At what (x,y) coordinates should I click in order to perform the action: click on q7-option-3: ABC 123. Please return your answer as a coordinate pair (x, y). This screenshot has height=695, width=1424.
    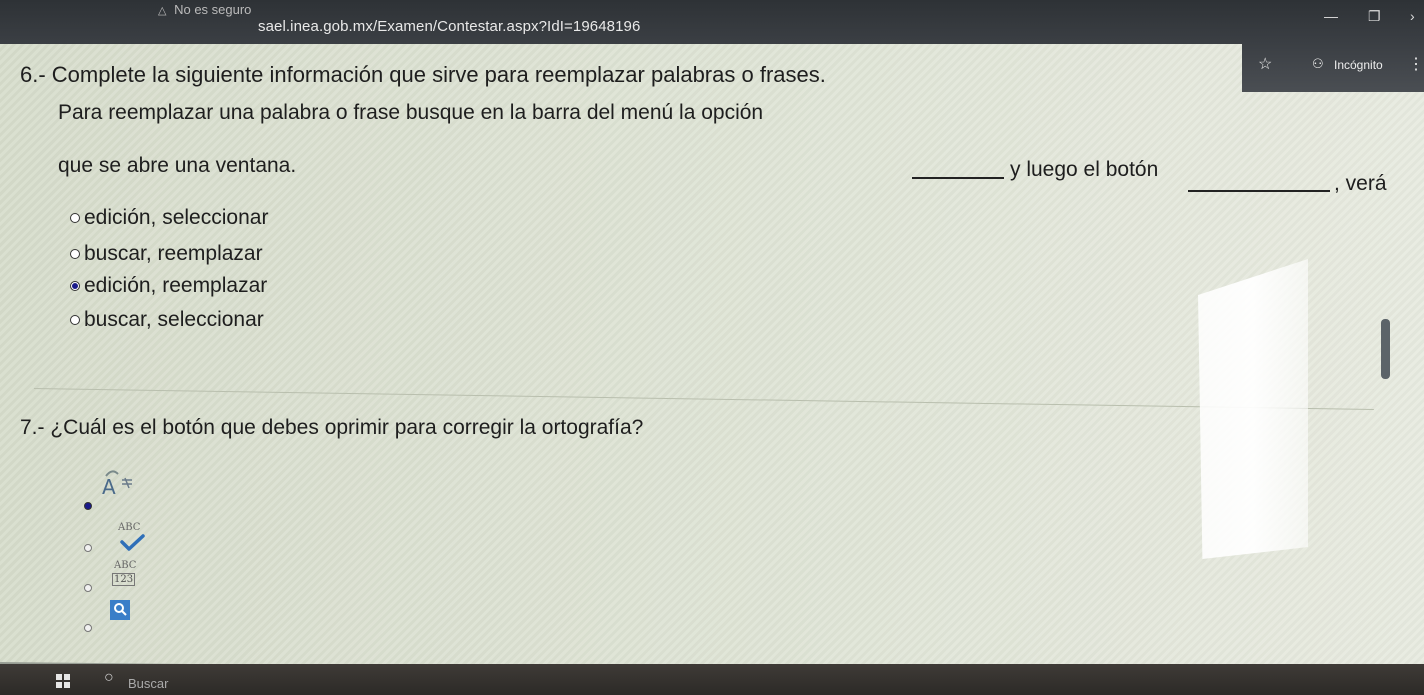
    Looking at the image, I should click on (119, 578).